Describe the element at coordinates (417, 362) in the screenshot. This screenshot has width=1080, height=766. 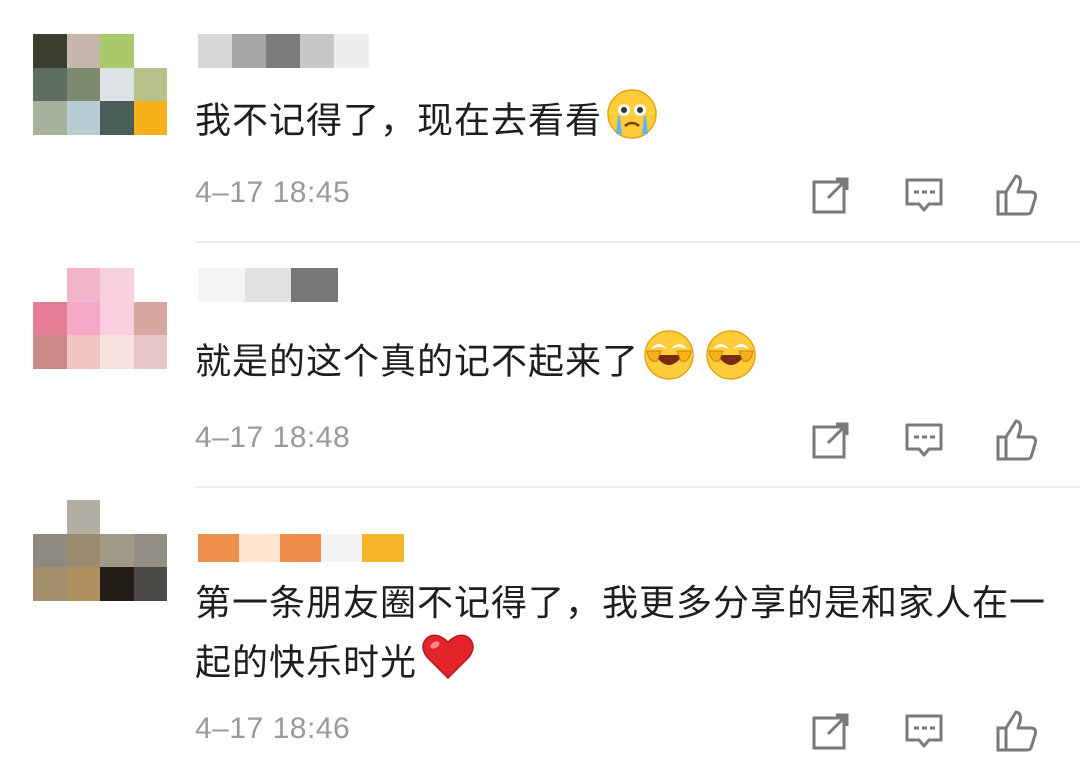
I see `comment-text-content: 就是的这个真的记不起来了` at that location.